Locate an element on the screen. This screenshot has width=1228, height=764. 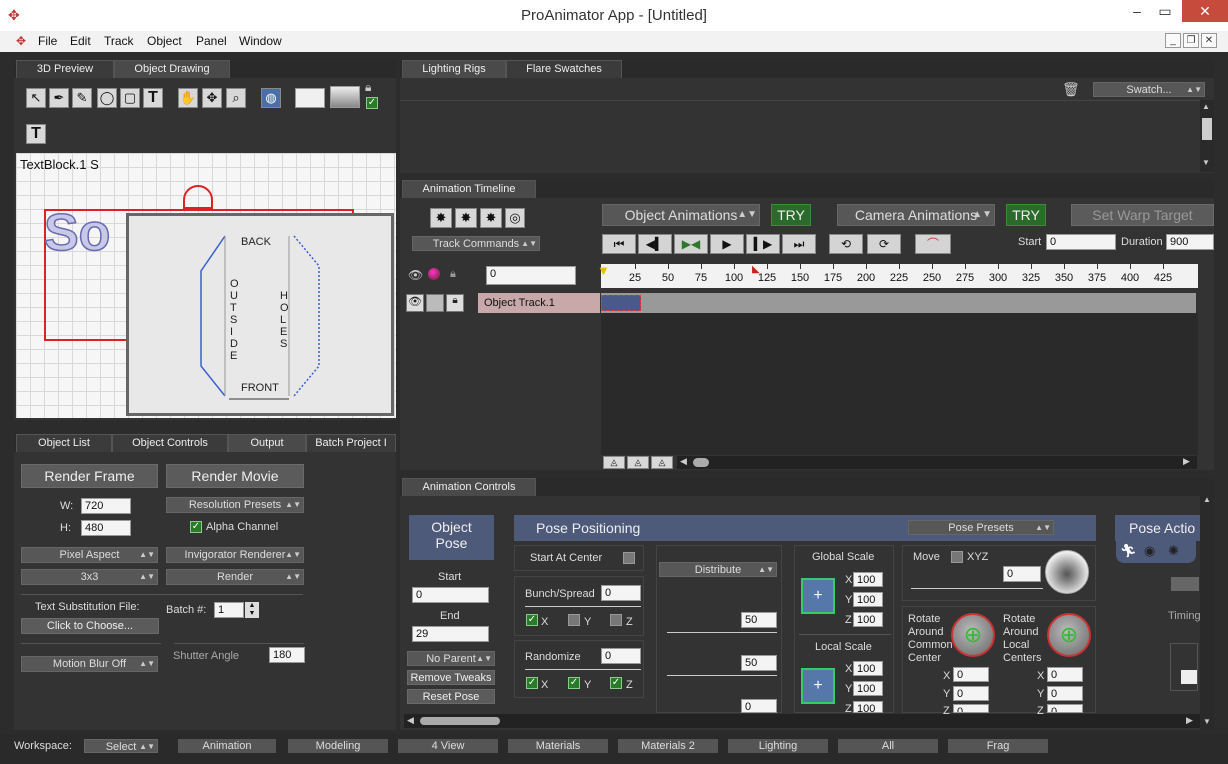
tab-object-list: Object List is located at coordinates (64, 443).